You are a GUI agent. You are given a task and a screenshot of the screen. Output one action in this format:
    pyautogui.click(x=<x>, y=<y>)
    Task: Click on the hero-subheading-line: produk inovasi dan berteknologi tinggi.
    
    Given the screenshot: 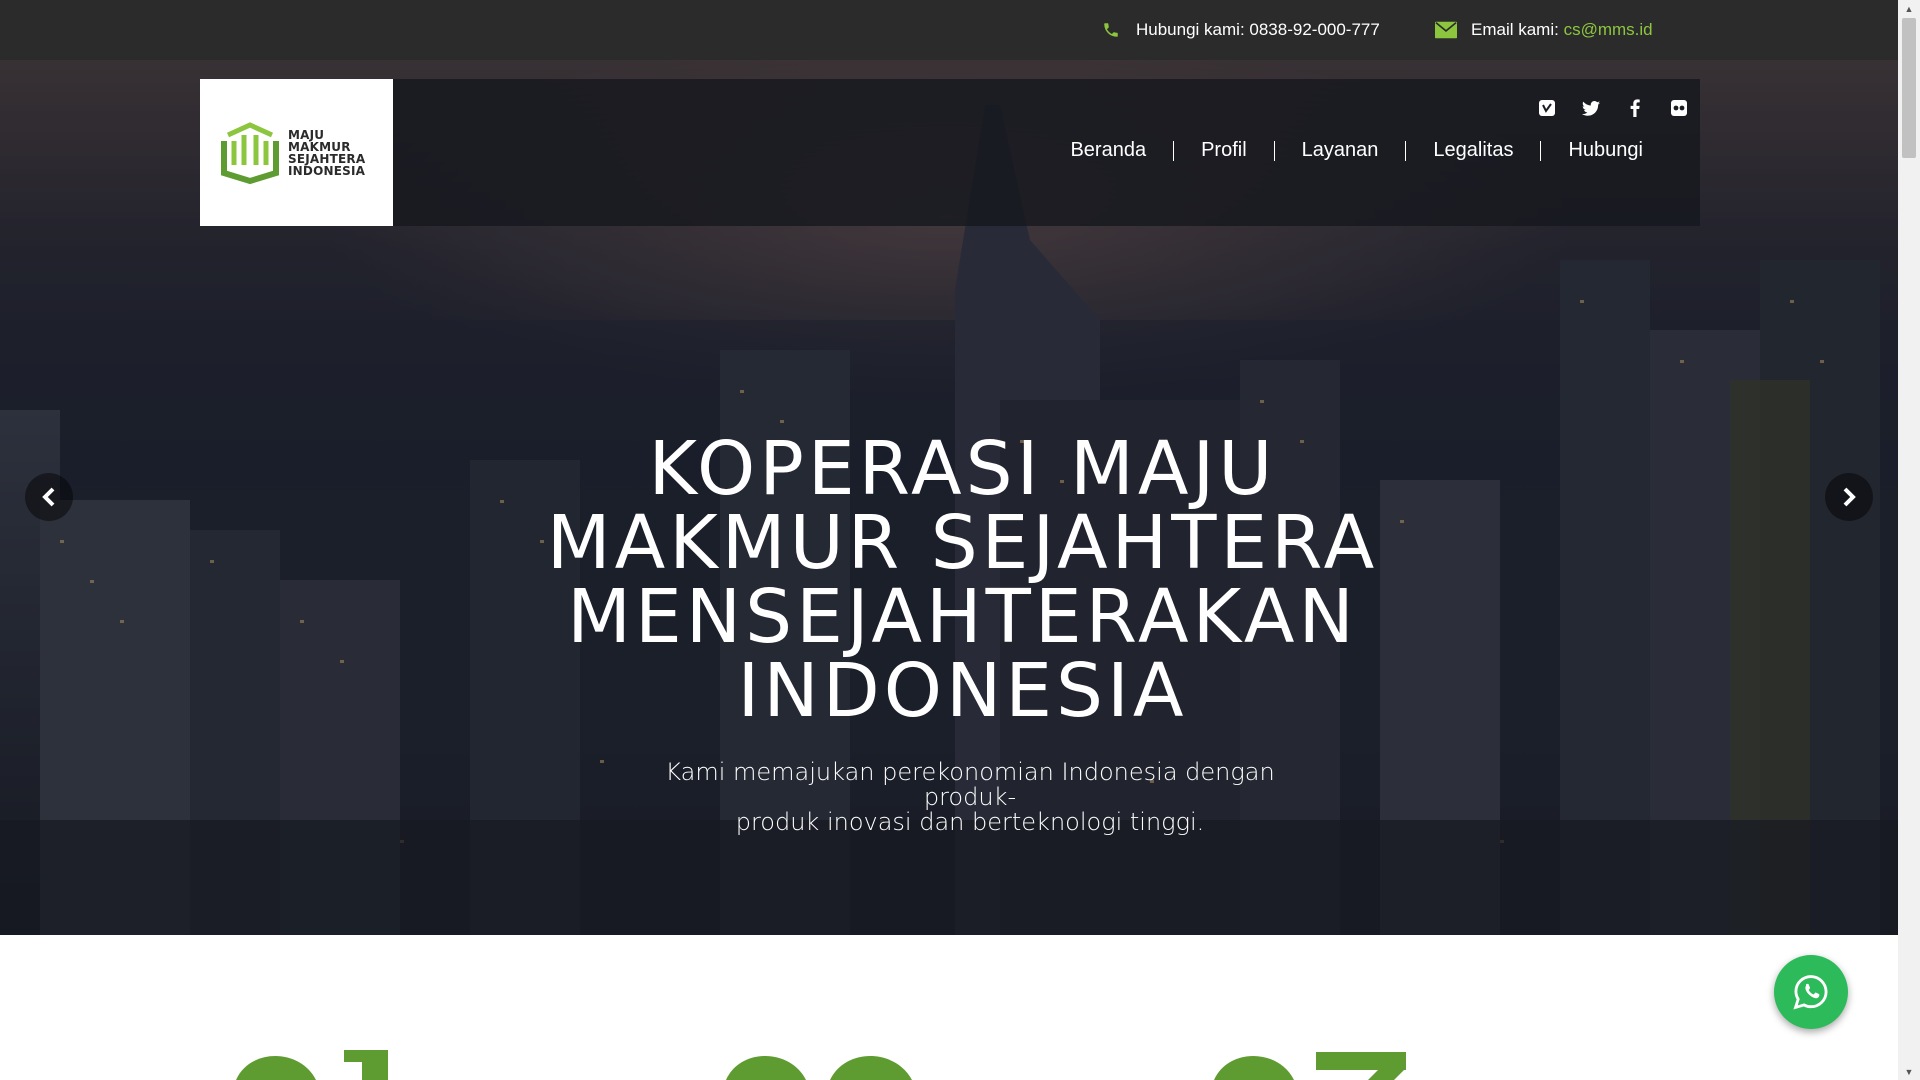 What is the action you would take?
    pyautogui.click(x=970, y=822)
    